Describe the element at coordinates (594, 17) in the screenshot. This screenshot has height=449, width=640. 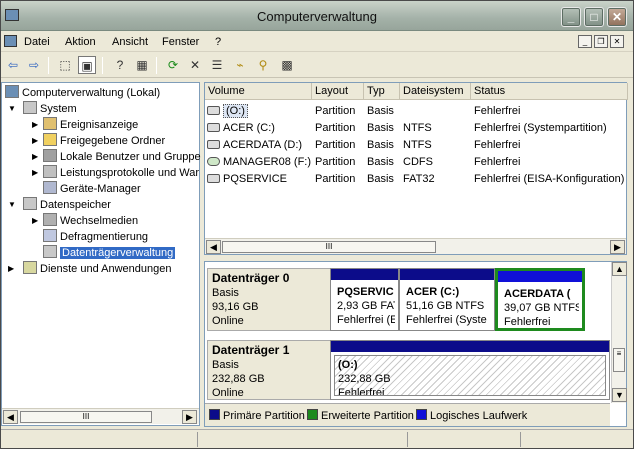
I see `maximize-button: □` at that location.